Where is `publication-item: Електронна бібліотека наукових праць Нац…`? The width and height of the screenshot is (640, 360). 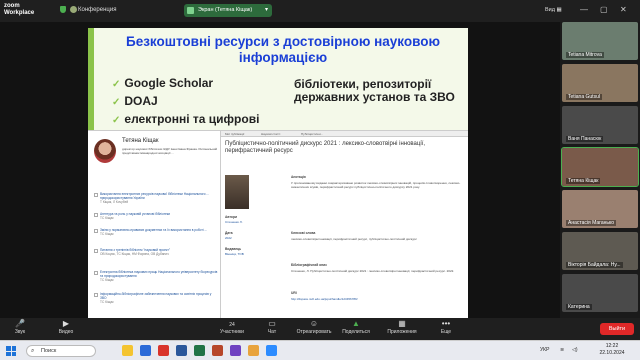 publication-item: Електронна бібліотека наукових праць Нац… is located at coordinates (159, 276).